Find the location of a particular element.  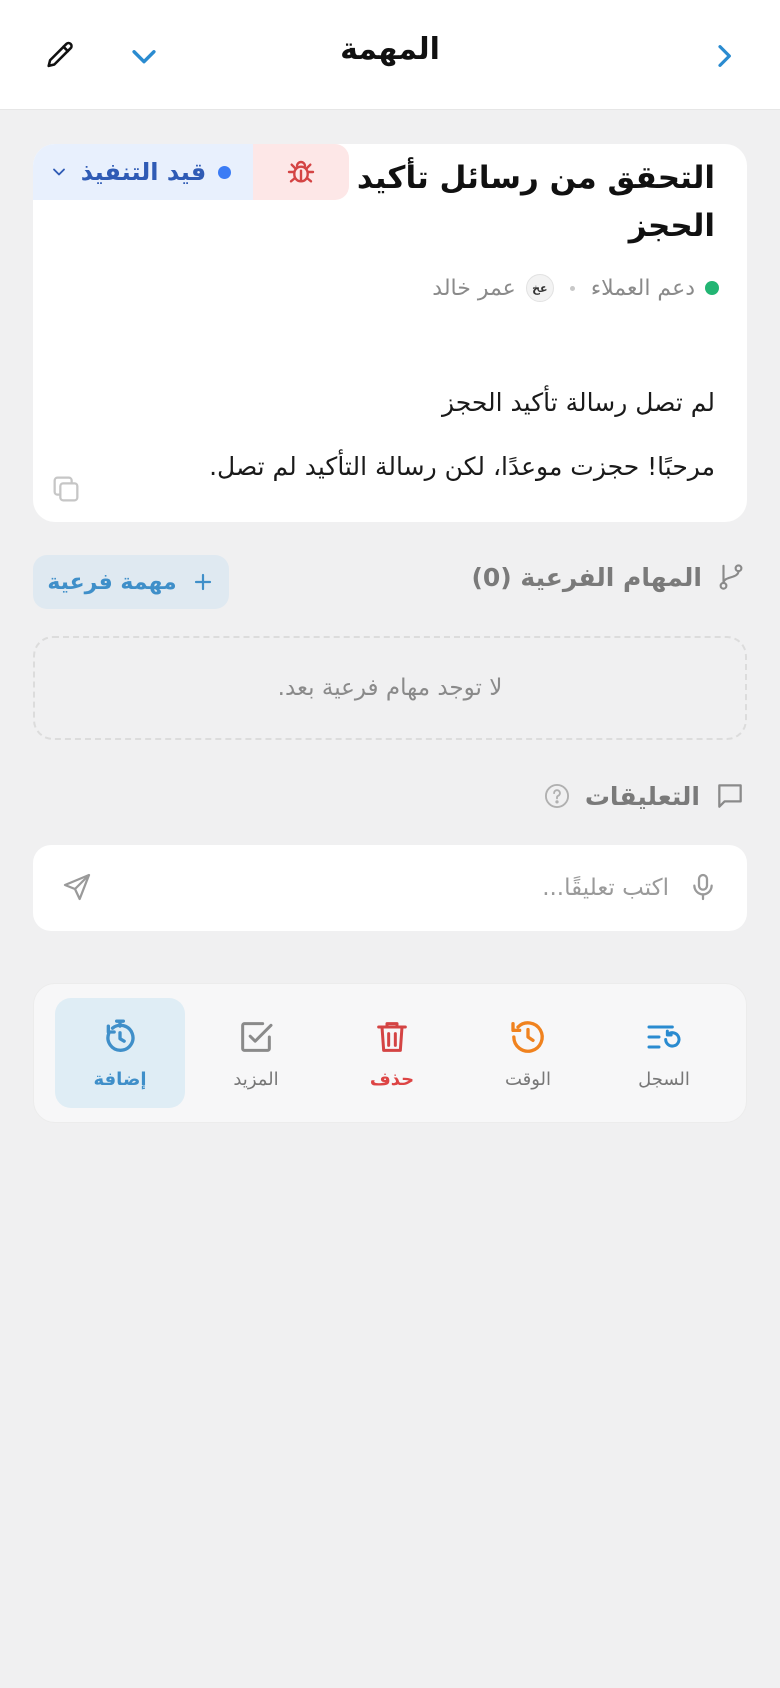

team-color-dot is located at coordinates (712, 288).